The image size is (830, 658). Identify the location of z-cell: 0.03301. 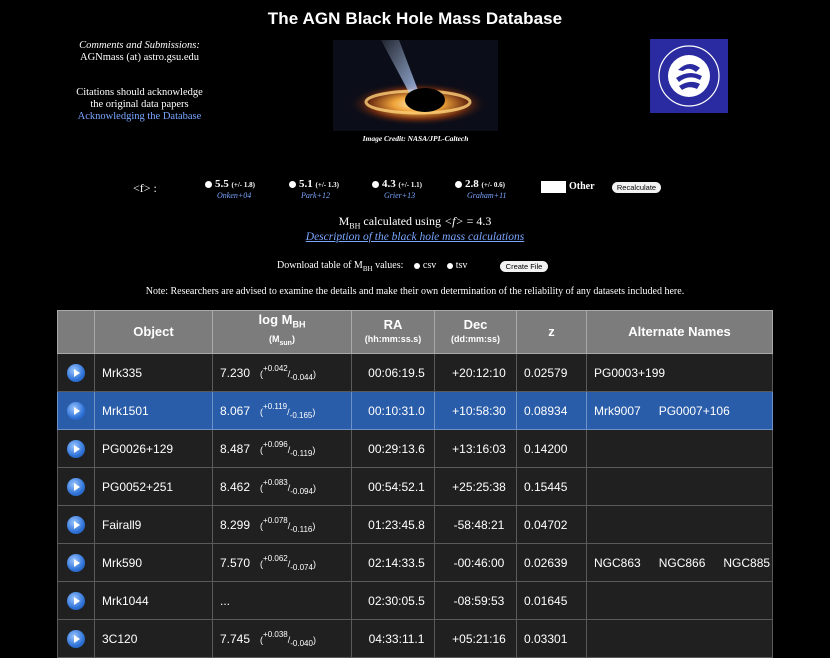
(551, 638).